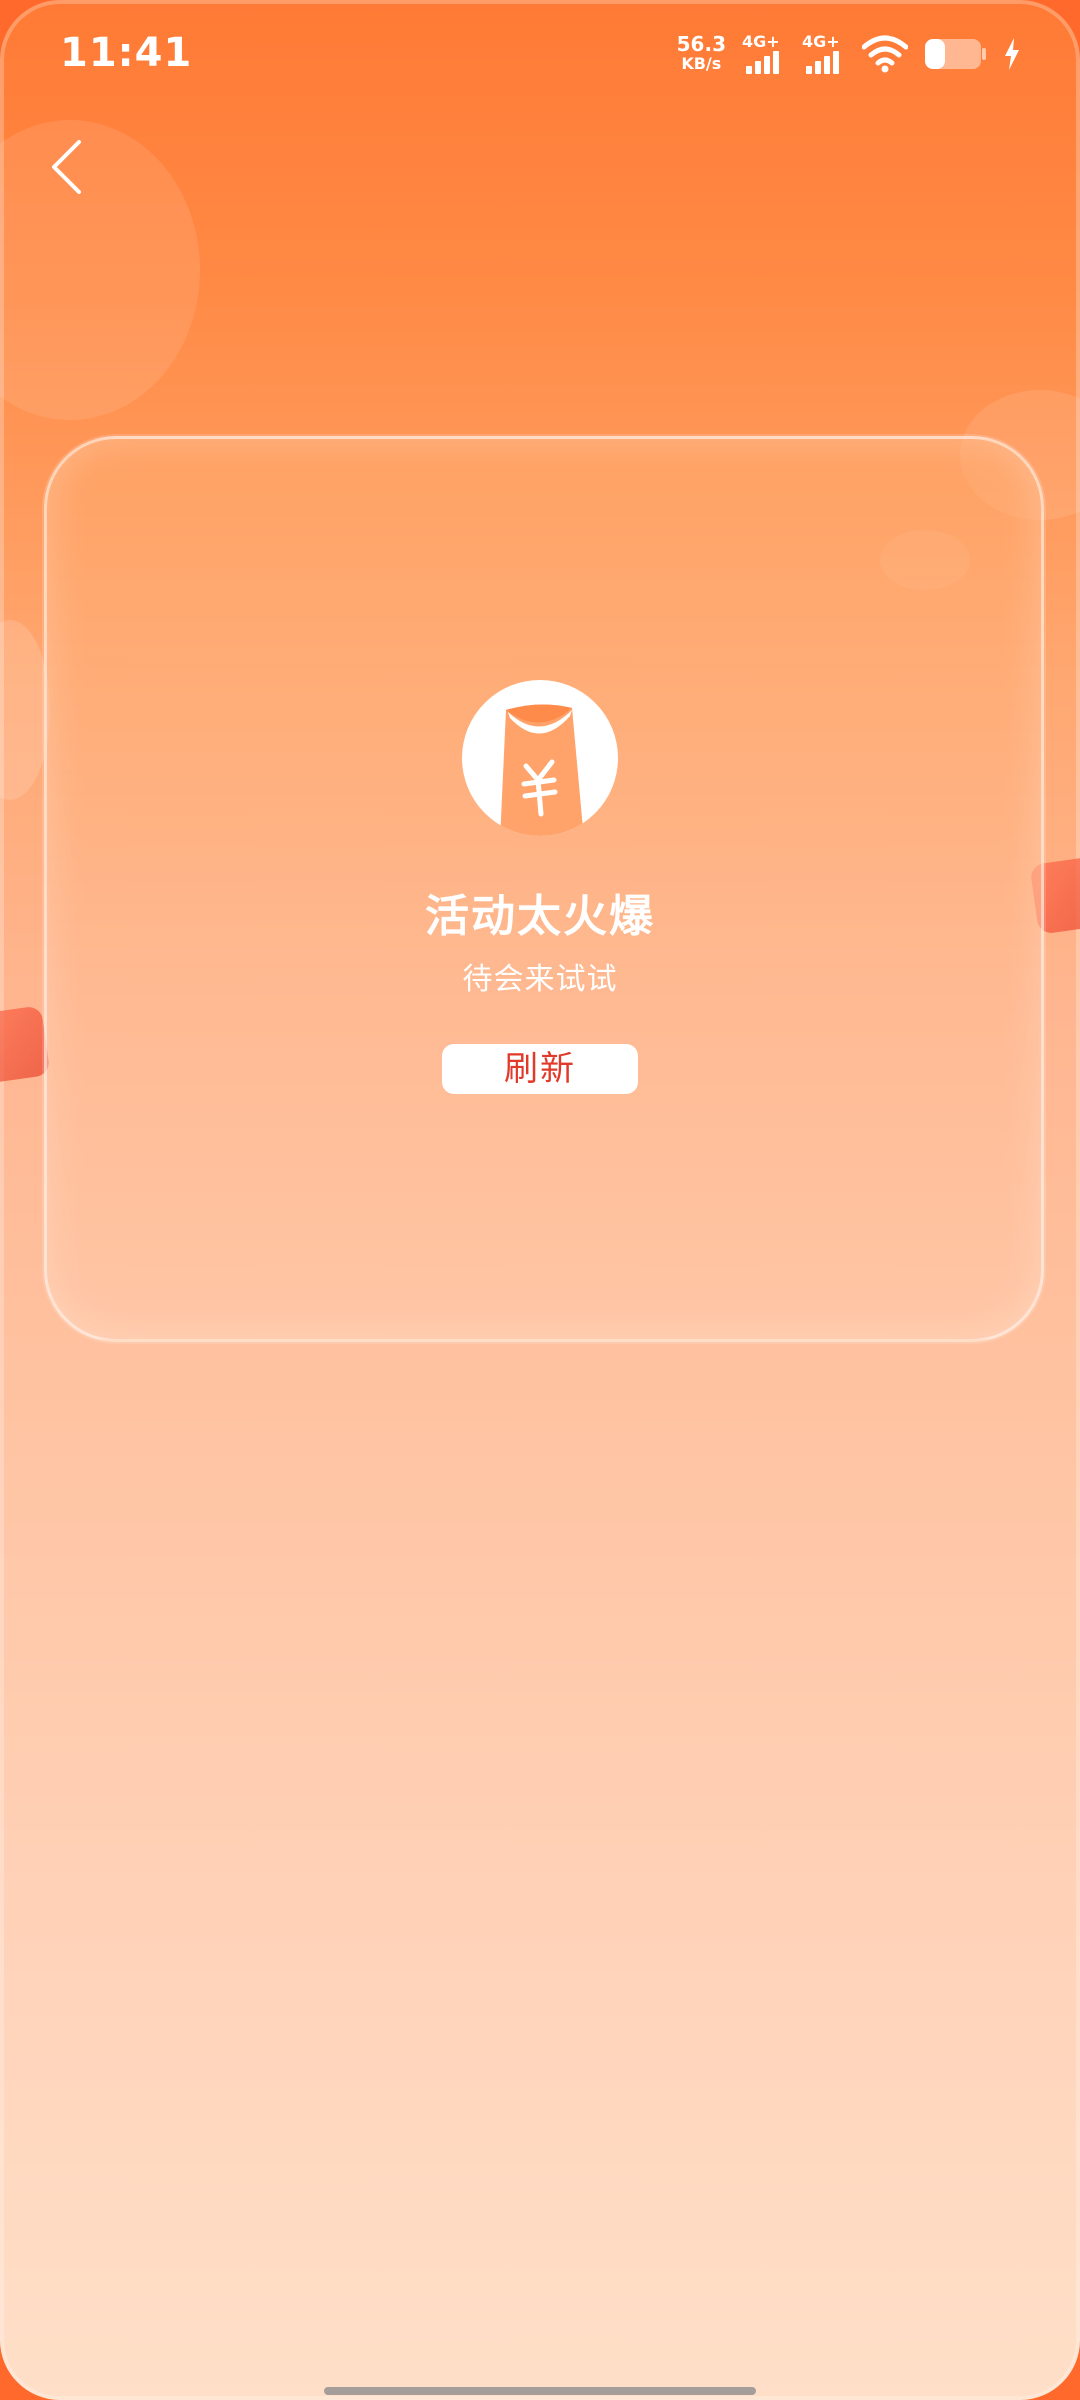 The height and width of the screenshot is (2400, 1080). I want to click on network-speed-unit: KB/s, so click(701, 63).